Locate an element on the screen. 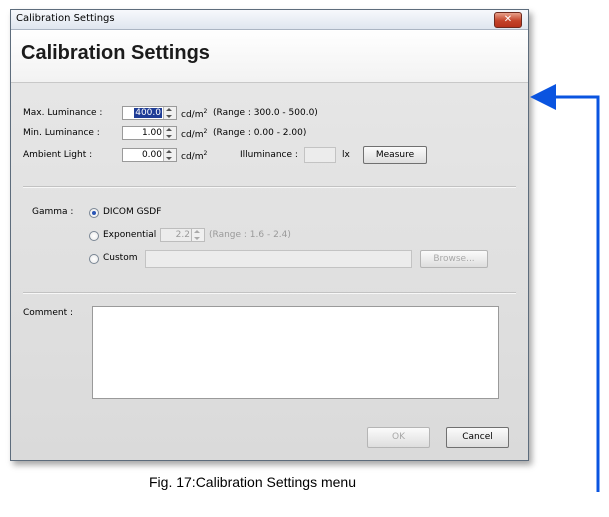 This screenshot has width=609, height=517. arrow-line is located at coordinates (577, 293).